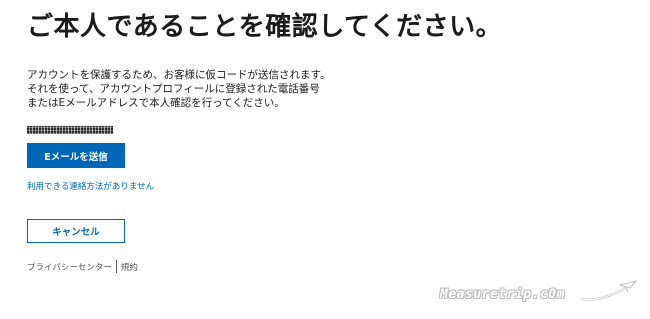  What do you see at coordinates (179, 75) in the screenshot?
I see `description-line: アカウントを保護するため、お客様に仮コードが送信されます。` at bounding box center [179, 75].